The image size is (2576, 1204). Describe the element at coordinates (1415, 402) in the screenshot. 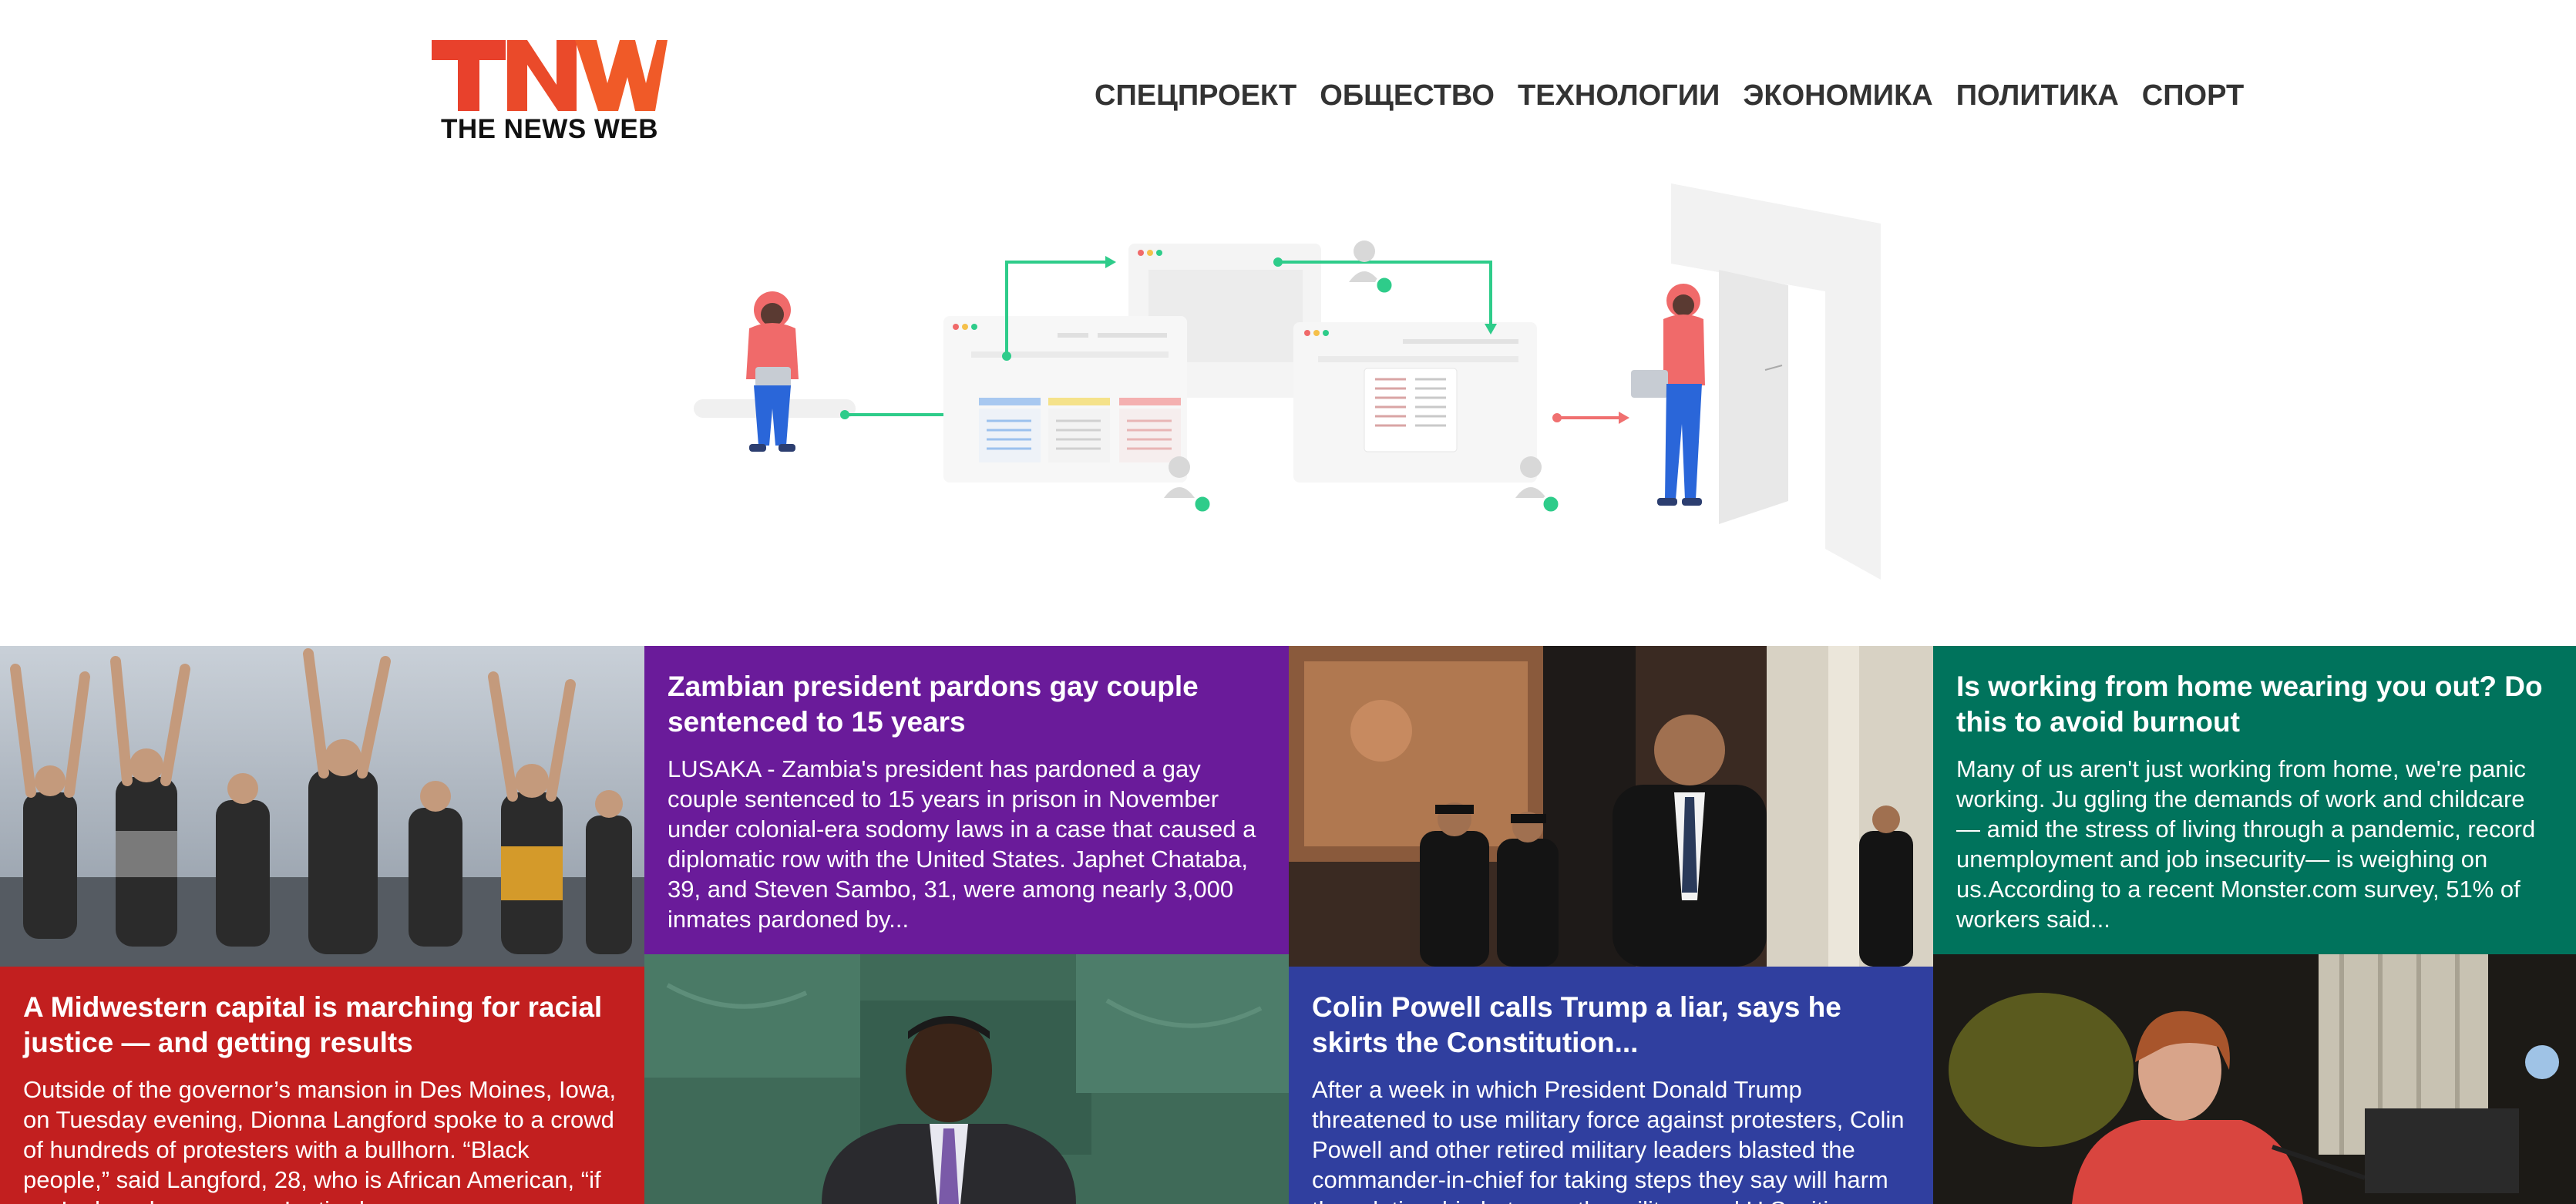

I see `document-window-icon` at that location.